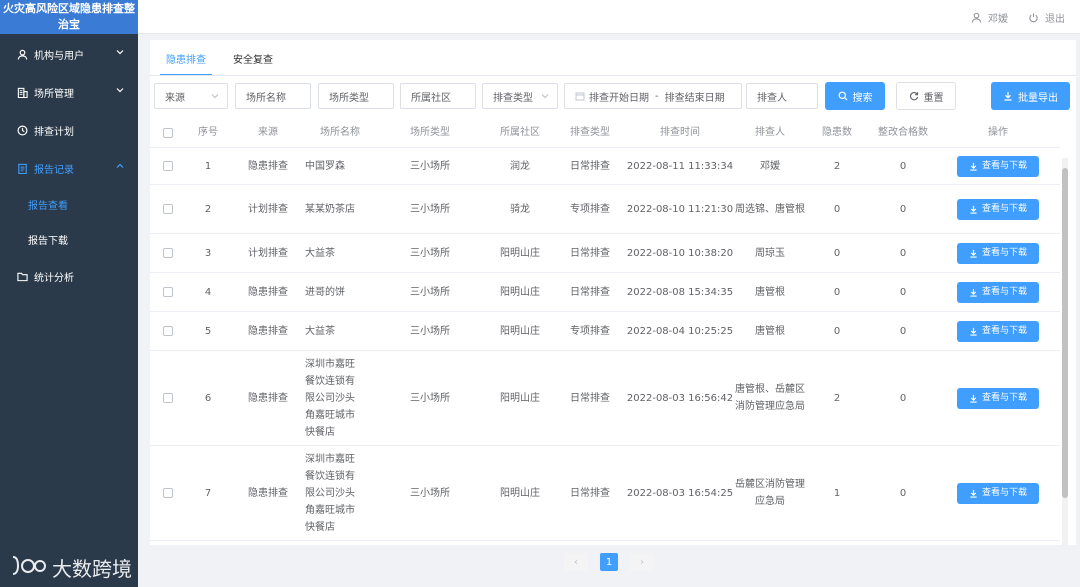 Image resolution: width=1080 pixels, height=587 pixels. Describe the element at coordinates (520, 398) in the screenshot. I see `cell-community: 阳明山庄` at that location.